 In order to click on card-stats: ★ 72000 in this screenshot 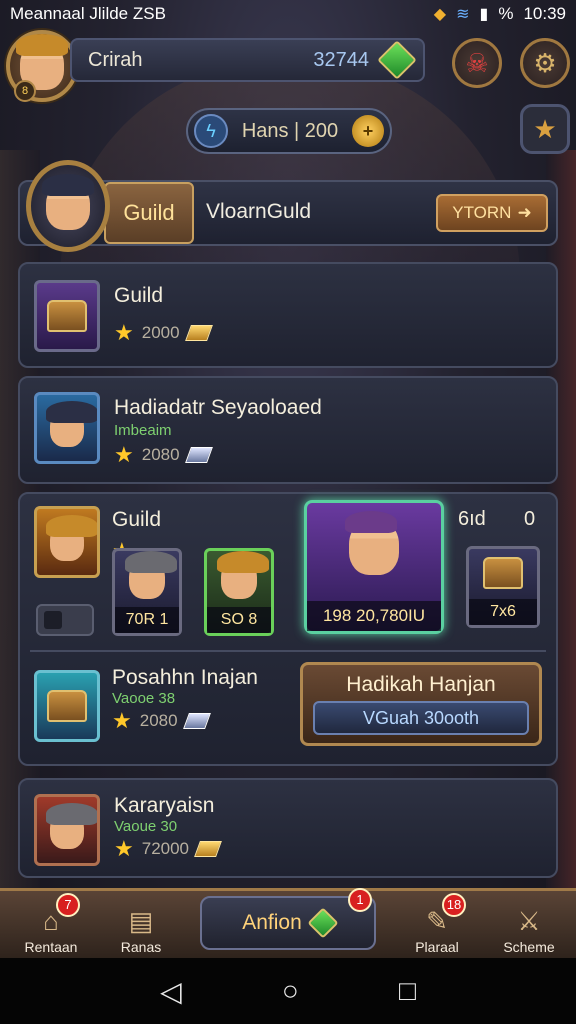, I will do `click(168, 849)`.